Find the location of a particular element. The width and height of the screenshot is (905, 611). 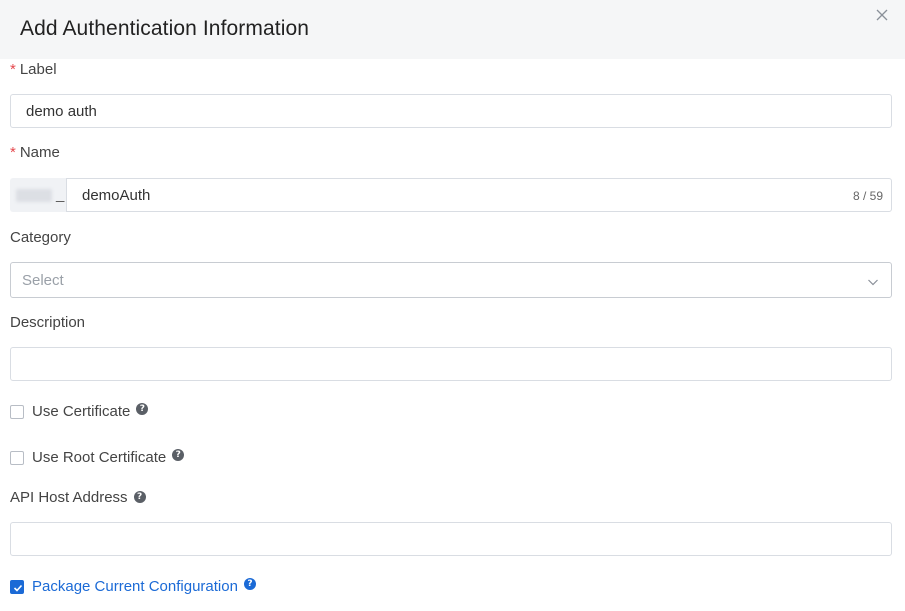

use-root-certificate-checkbox is located at coordinates (17, 458).